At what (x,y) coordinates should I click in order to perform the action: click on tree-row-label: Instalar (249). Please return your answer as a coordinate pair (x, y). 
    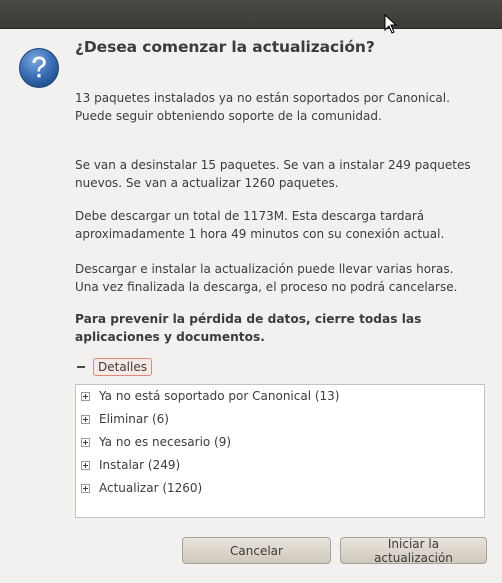
    Looking at the image, I should click on (140, 465).